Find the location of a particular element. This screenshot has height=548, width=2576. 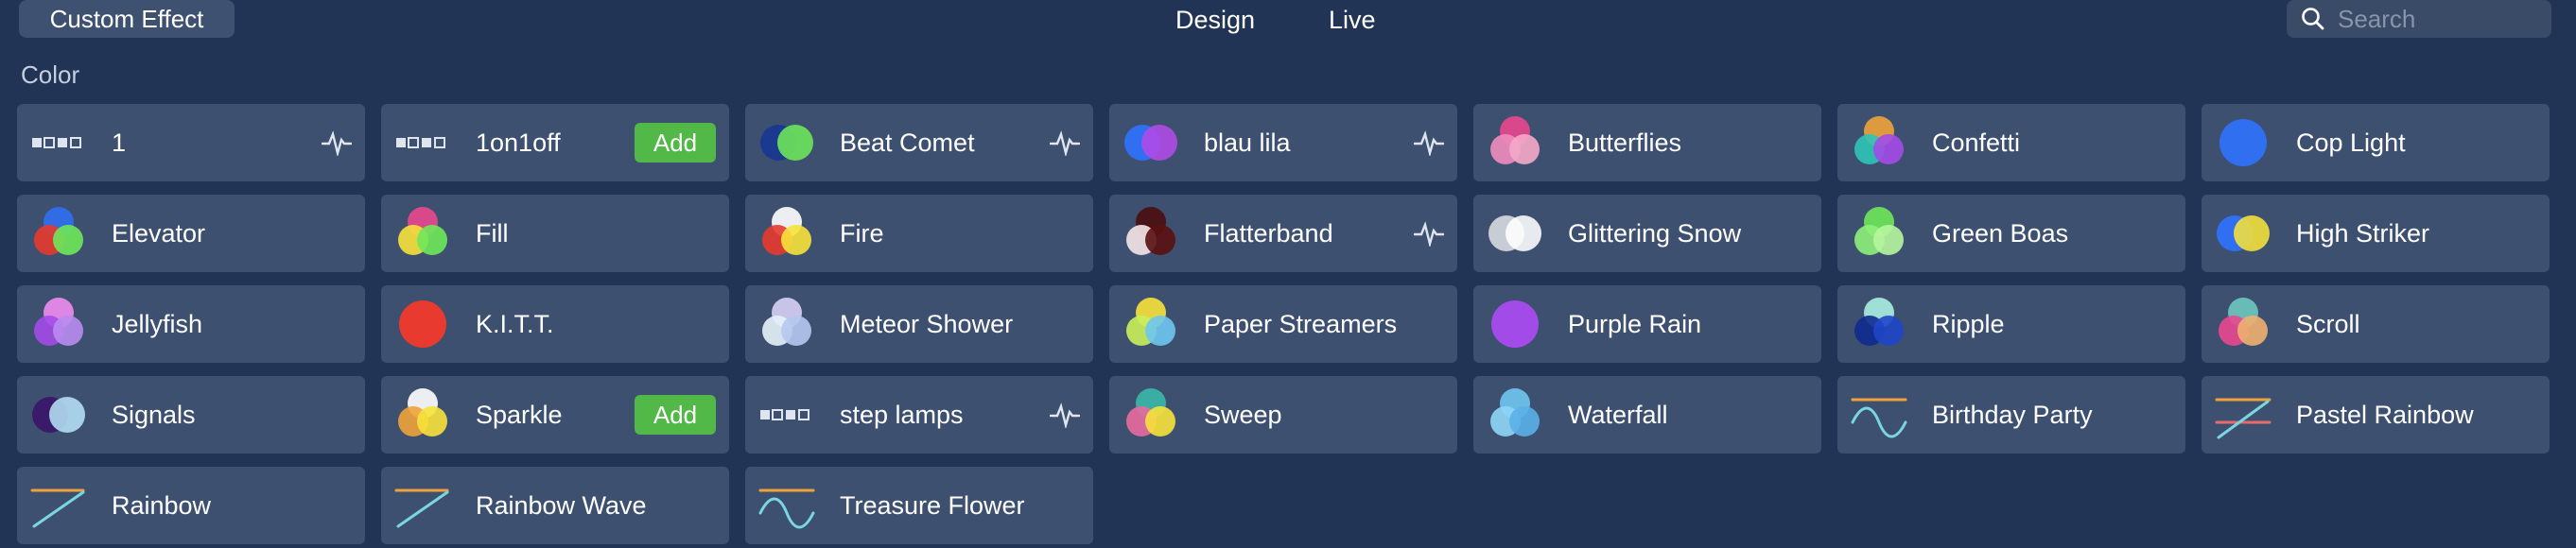

effect-tile: Birthday Party is located at coordinates (2011, 415).